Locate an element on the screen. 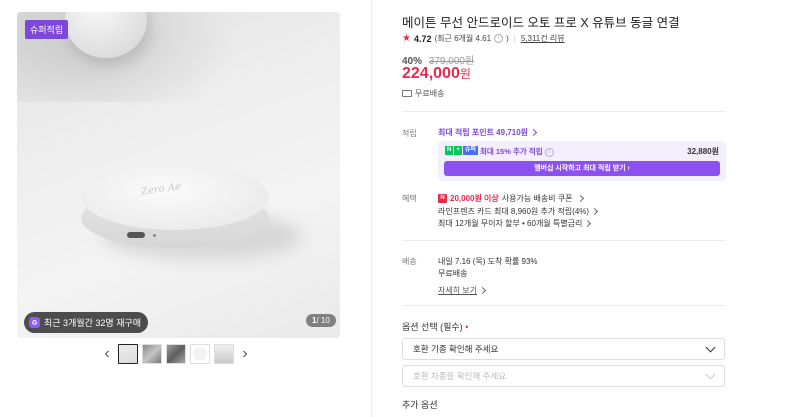 This screenshot has width=800, height=417. sale-price-unit: 원 is located at coordinates (465, 74).